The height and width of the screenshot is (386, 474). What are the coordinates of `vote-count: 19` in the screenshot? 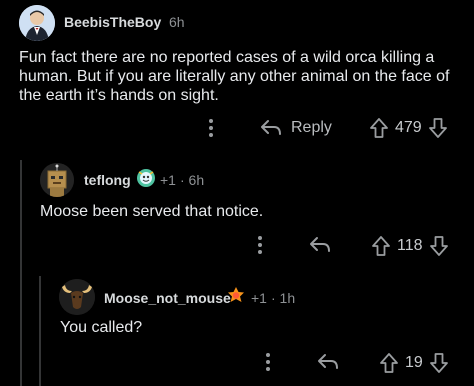 It's located at (414, 362).